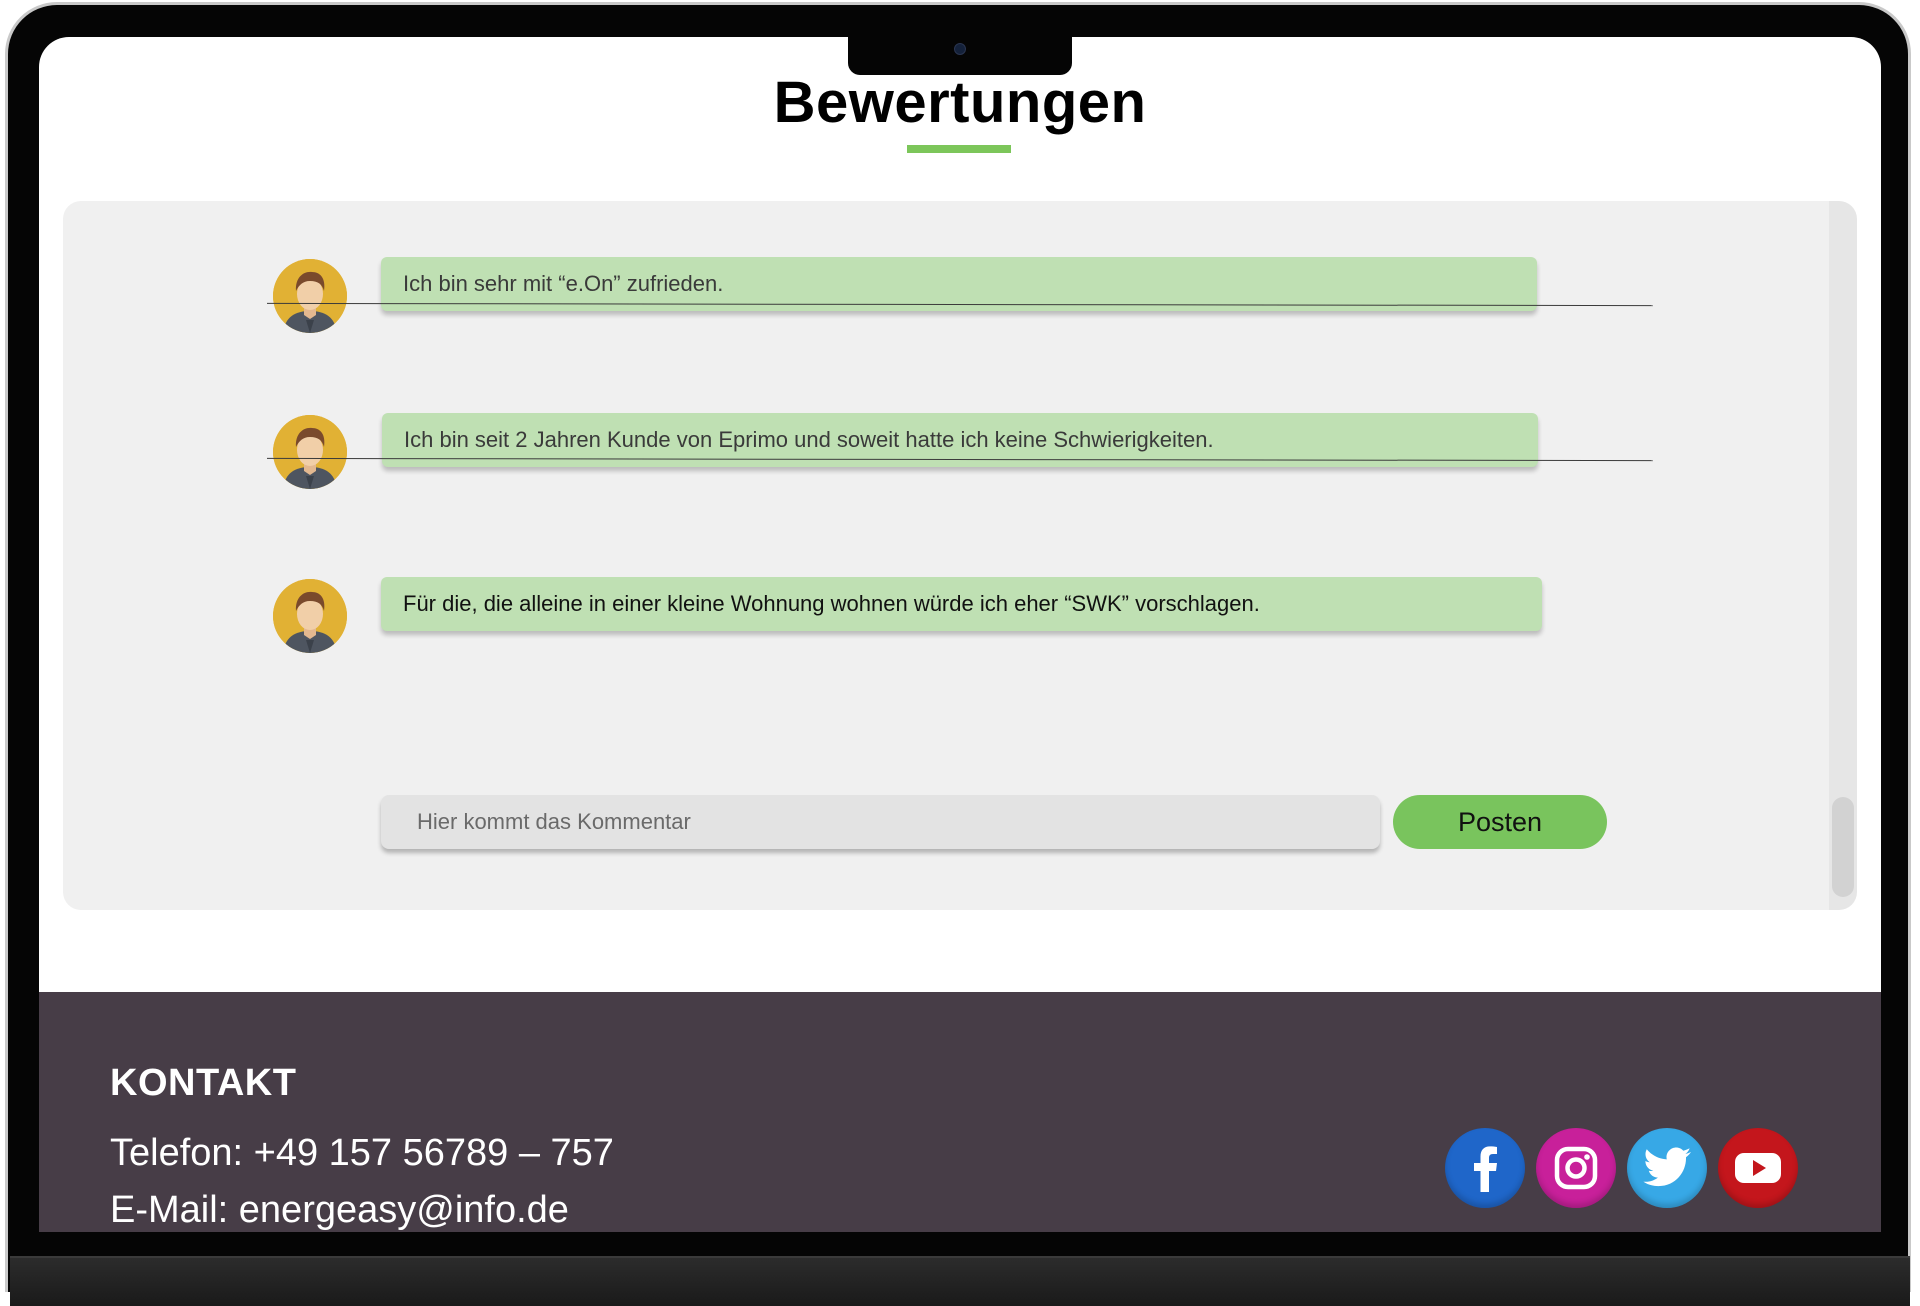 This screenshot has width=1920, height=1306. What do you see at coordinates (960, 102) in the screenshot?
I see `page-title: Bewertungen` at bounding box center [960, 102].